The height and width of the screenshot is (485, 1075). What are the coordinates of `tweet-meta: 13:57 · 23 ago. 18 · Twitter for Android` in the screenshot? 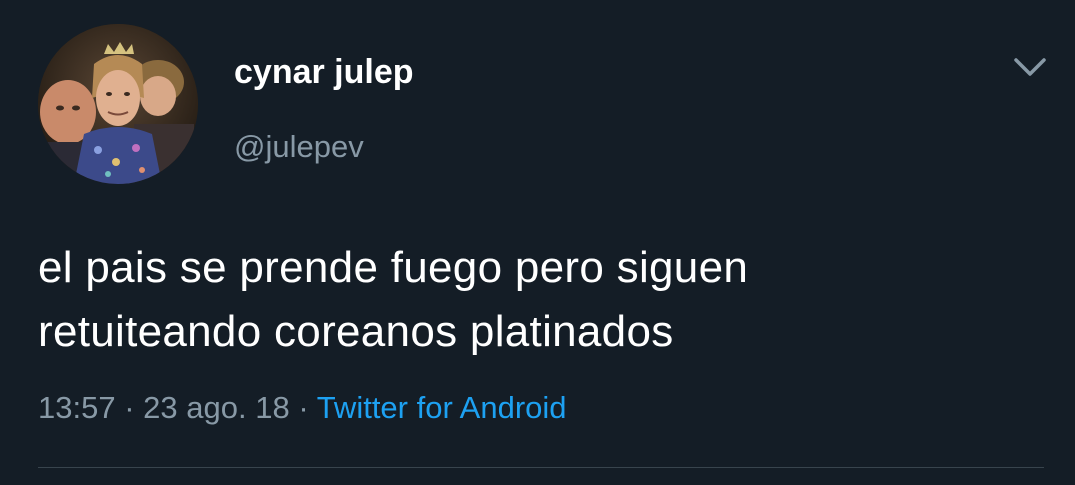 It's located at (302, 408).